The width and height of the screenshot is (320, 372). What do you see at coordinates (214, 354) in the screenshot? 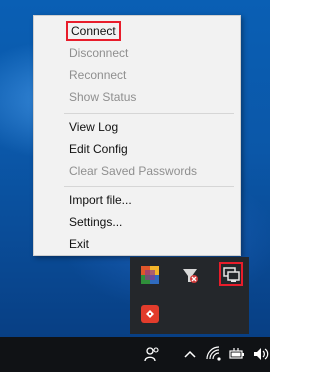
I see `wifi-icon` at bounding box center [214, 354].